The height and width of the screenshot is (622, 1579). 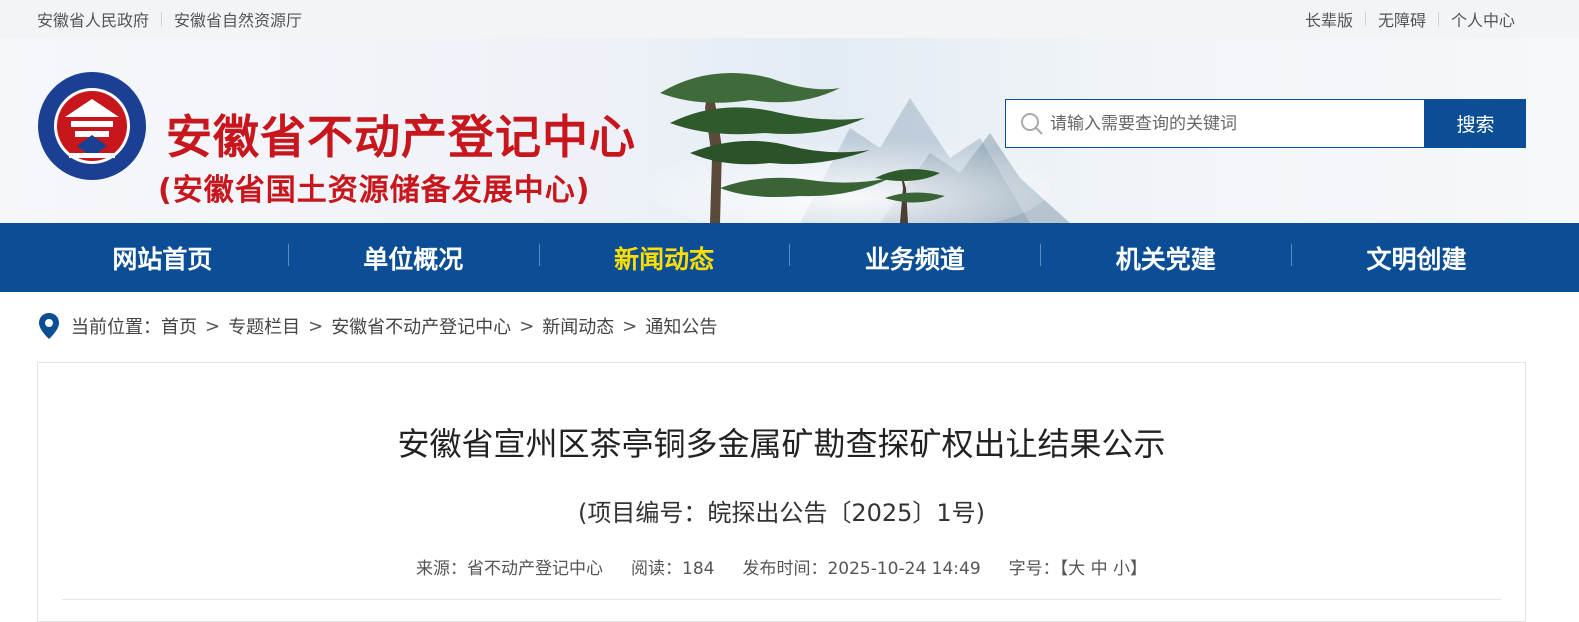 I want to click on nav-item-business: 业务频道, so click(x=914, y=258).